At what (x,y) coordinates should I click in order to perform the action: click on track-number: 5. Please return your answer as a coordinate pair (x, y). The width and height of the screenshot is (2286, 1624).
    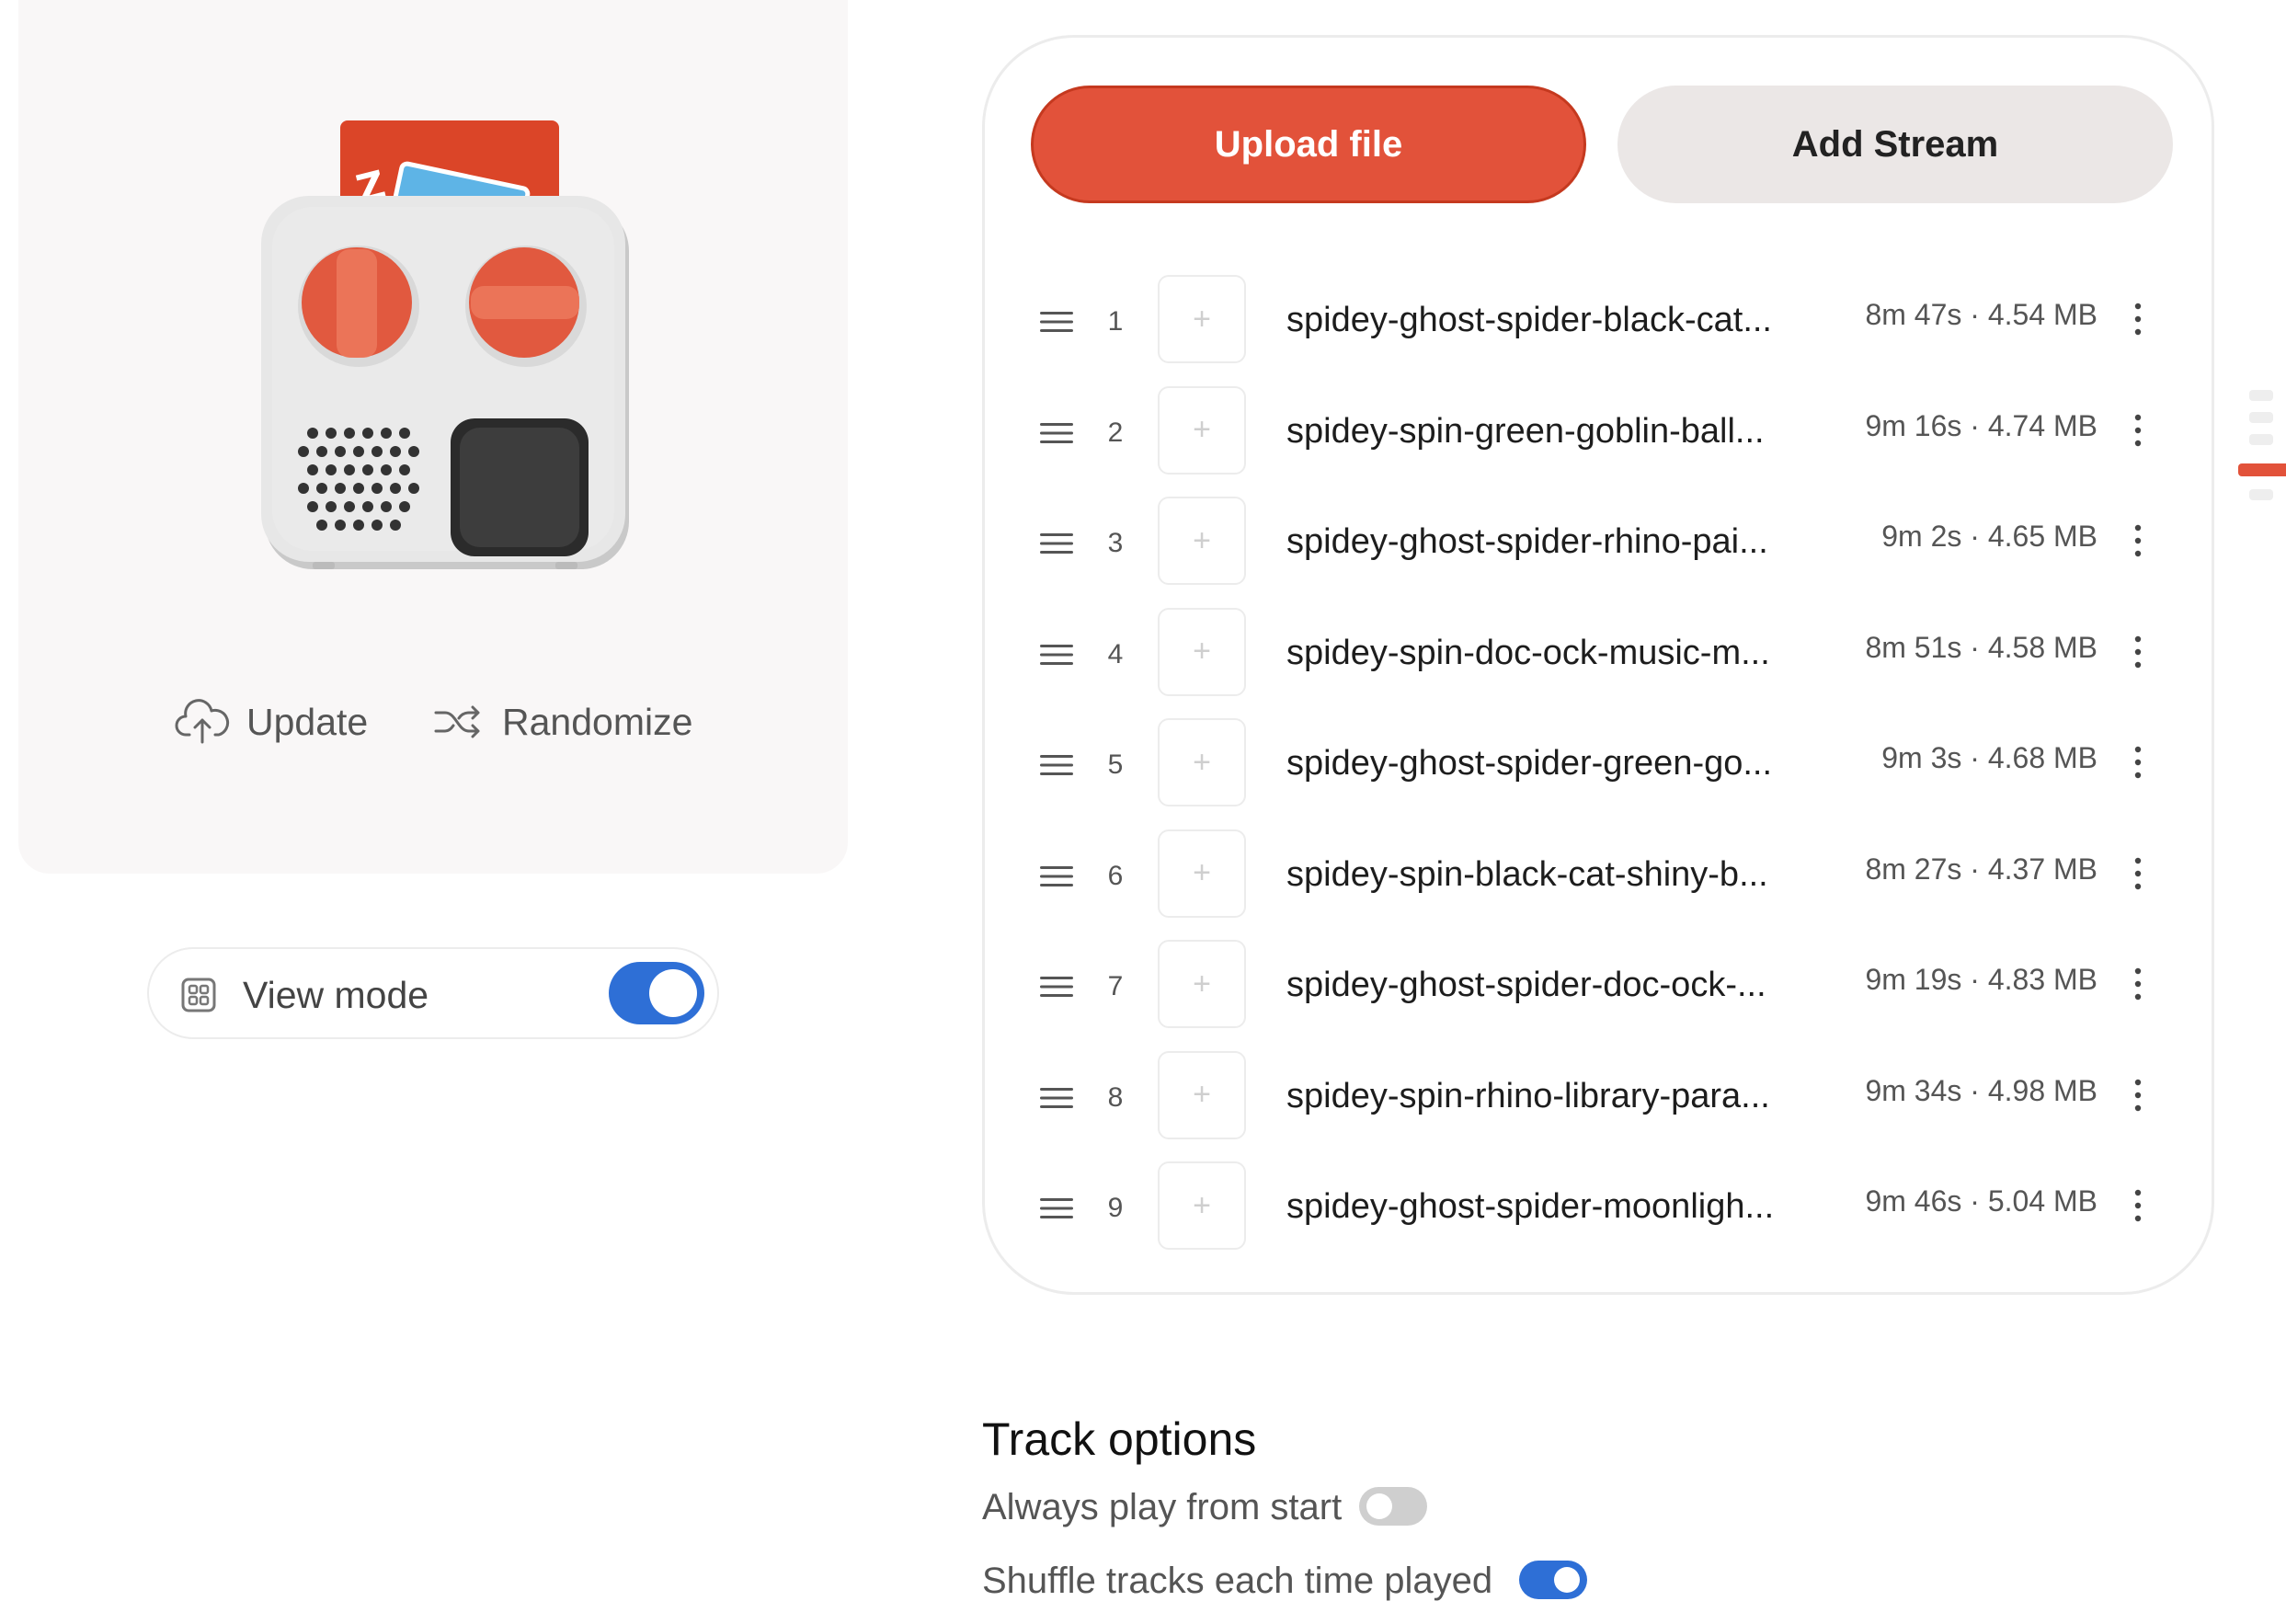
    Looking at the image, I should click on (1115, 765).